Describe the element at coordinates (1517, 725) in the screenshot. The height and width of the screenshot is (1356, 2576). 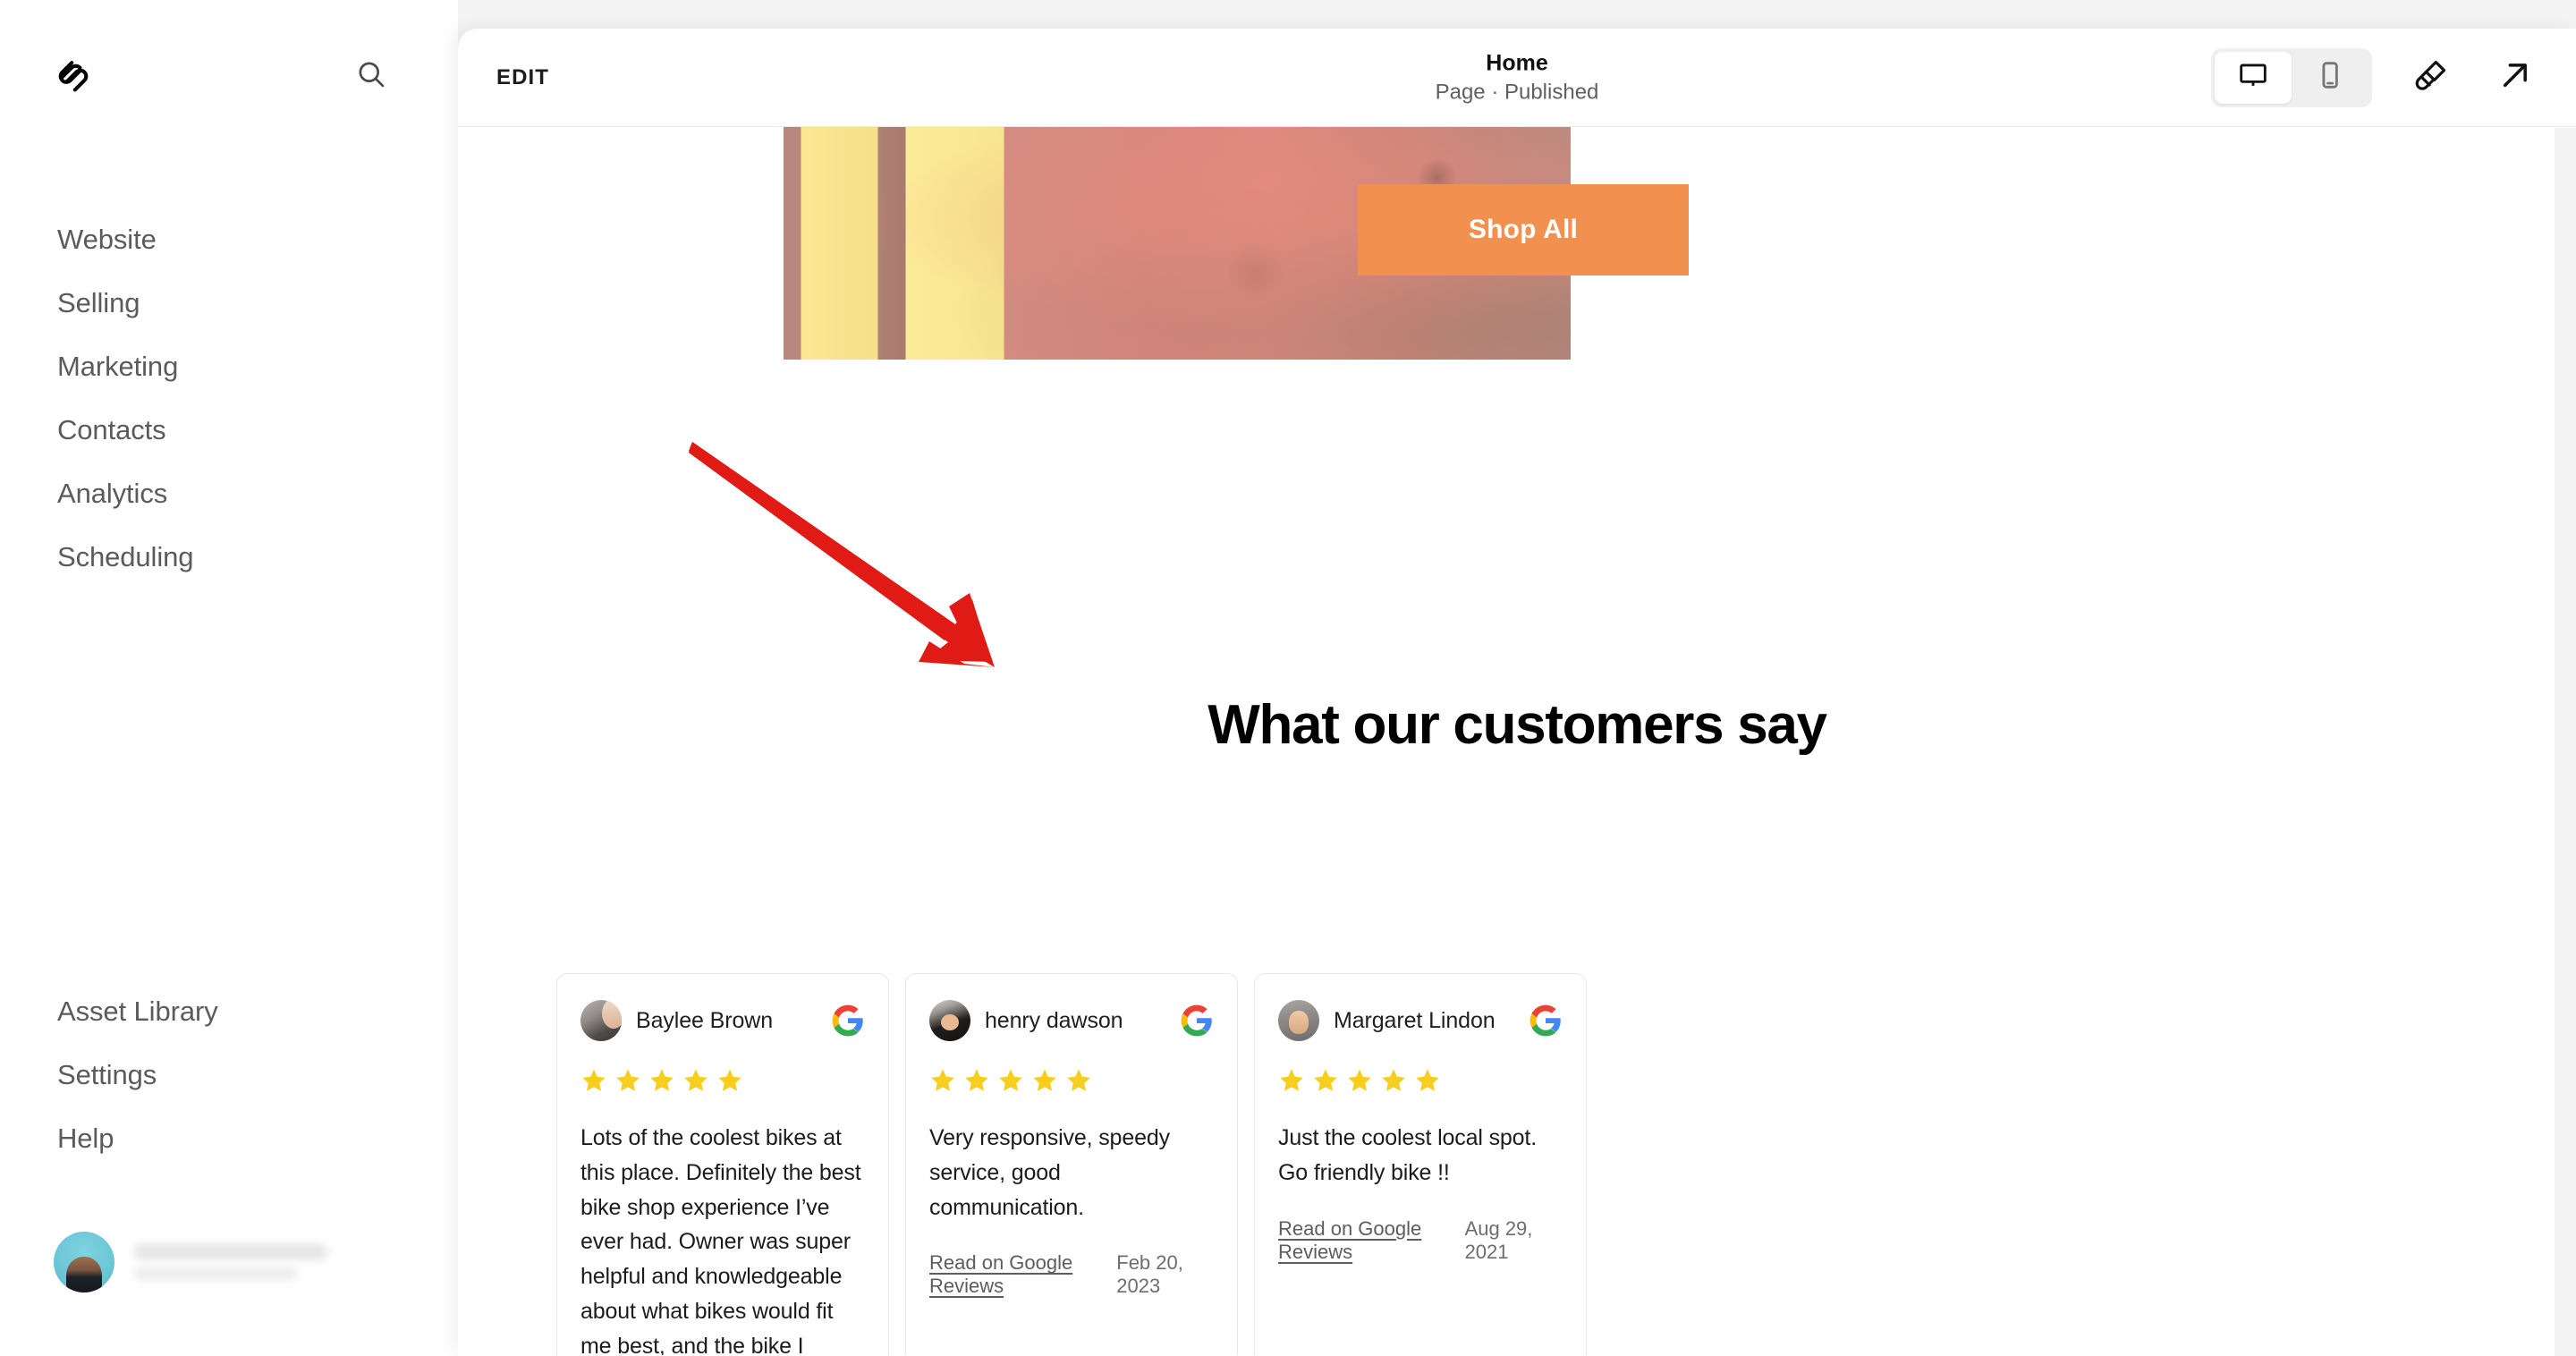
I see `page-title: What our customers say` at that location.